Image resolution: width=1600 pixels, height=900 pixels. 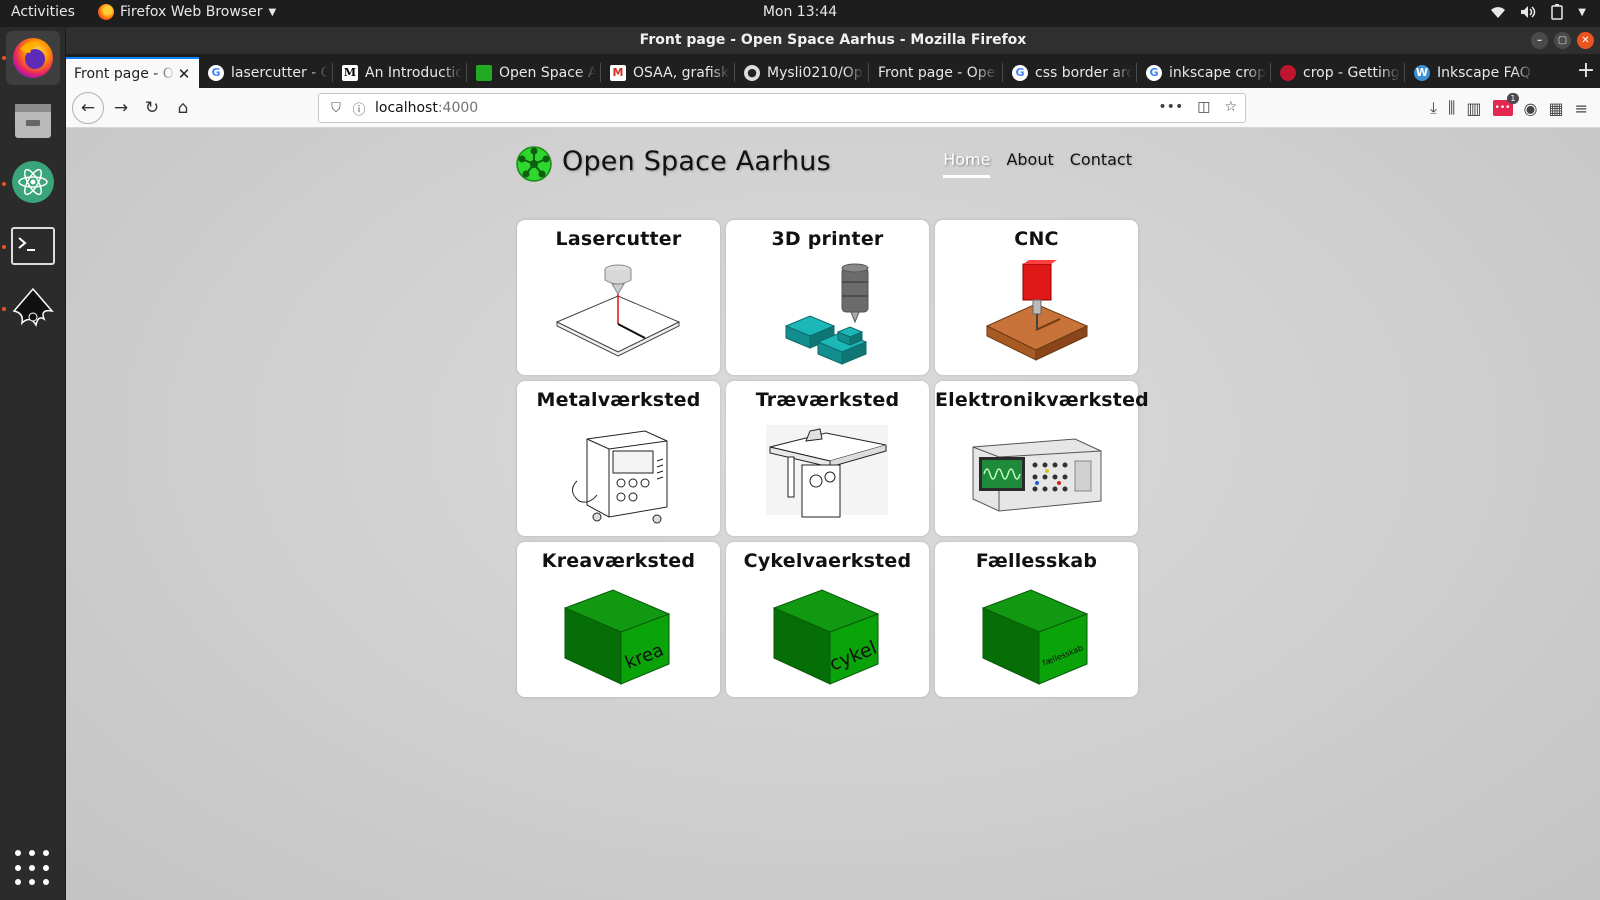 I want to click on dock, so click(x=33, y=463).